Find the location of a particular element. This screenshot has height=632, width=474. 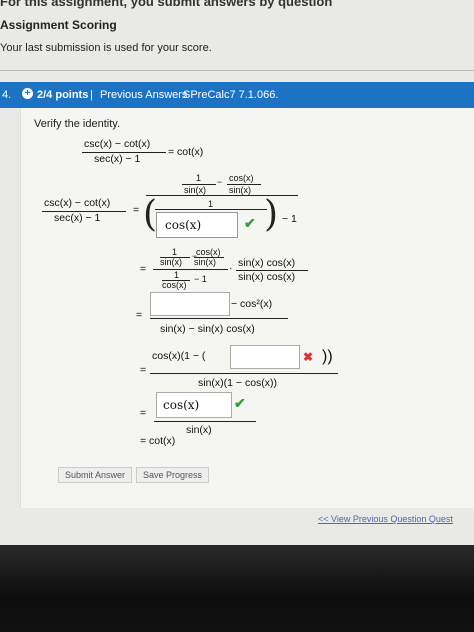

step1-lhs-numerator: csc(x) − cot(x) is located at coordinates (77, 203).